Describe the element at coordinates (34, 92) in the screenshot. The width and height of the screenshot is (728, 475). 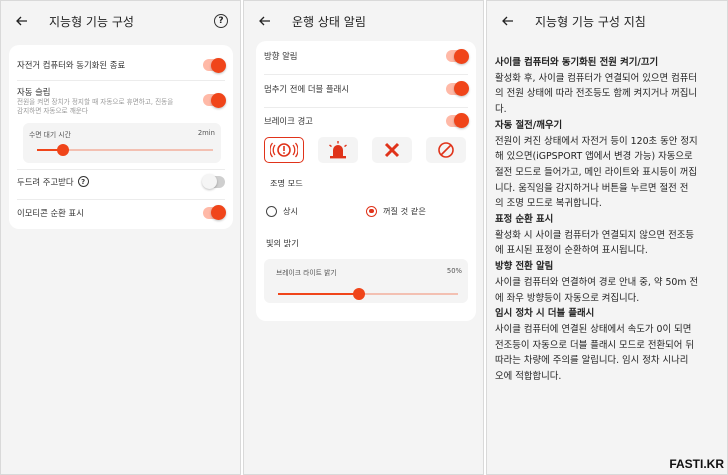
I see `auto-sleep-label: 자동 슬립` at that location.